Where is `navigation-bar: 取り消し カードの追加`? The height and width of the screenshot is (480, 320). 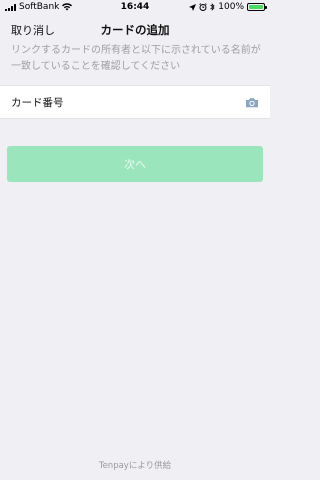 navigation-bar: 取り消し カードの追加 is located at coordinates (135, 30).